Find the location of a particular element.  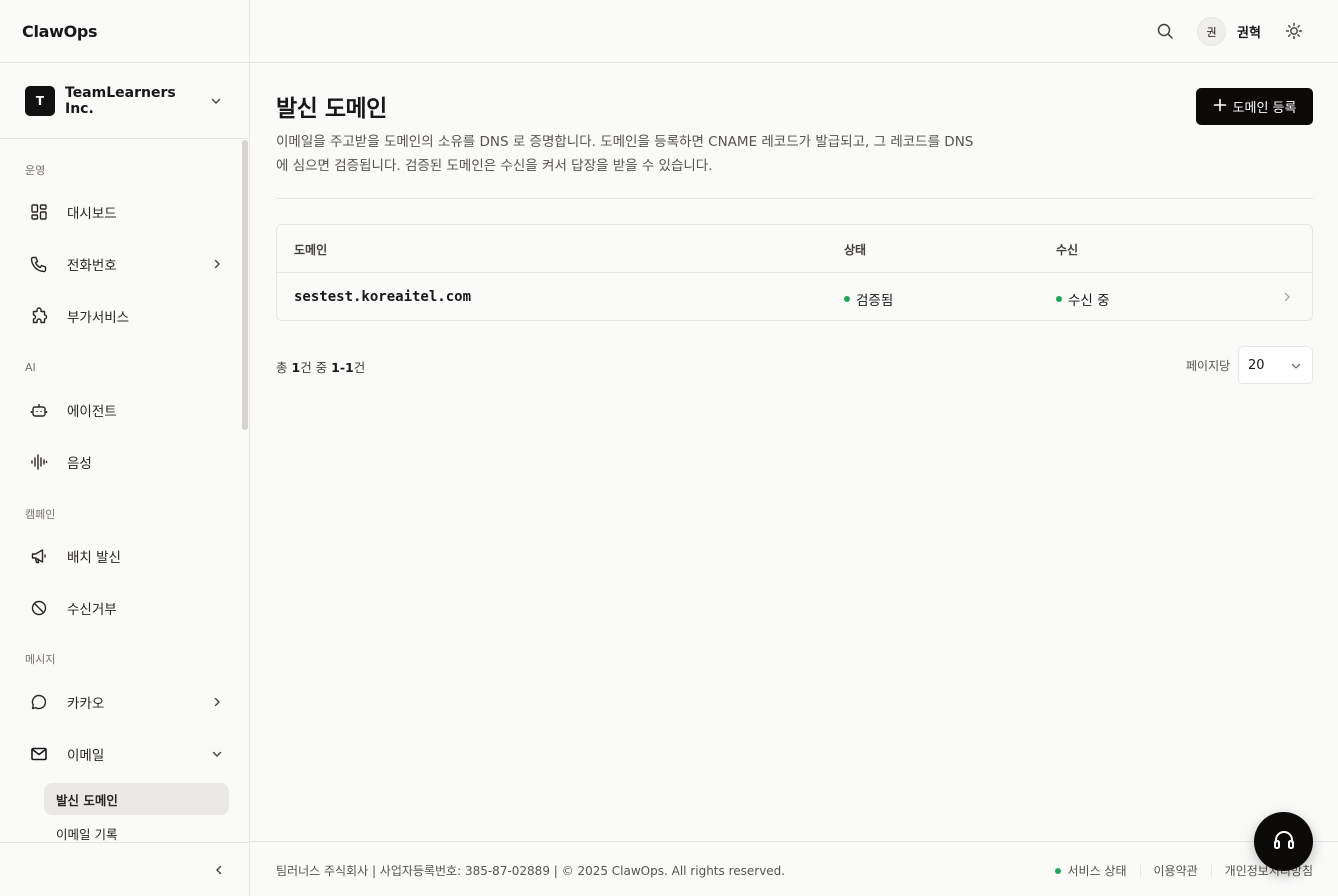

page-title: 발신 도메인 is located at coordinates (331, 109).